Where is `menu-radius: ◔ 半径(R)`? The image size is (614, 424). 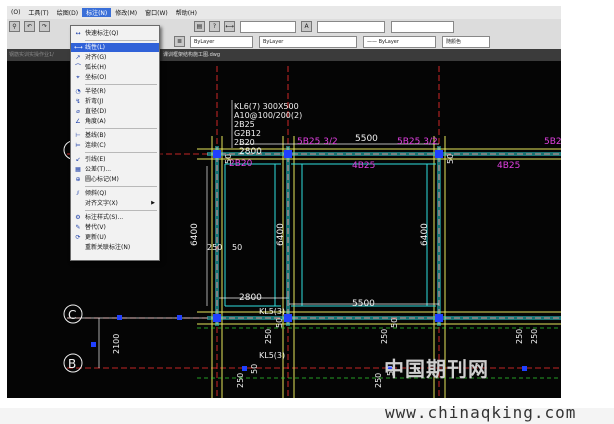
menu-radius: ◔ 半径(R) is located at coordinates (115, 91).